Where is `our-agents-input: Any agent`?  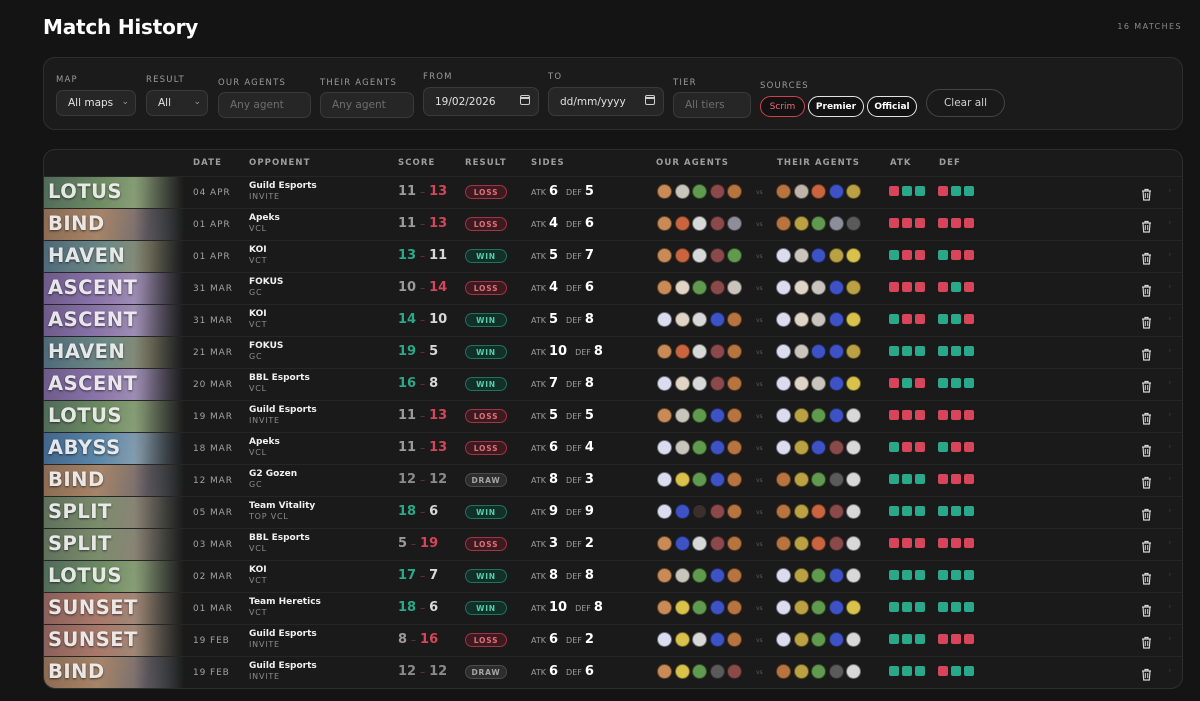
our-agents-input: Any agent is located at coordinates (264, 105).